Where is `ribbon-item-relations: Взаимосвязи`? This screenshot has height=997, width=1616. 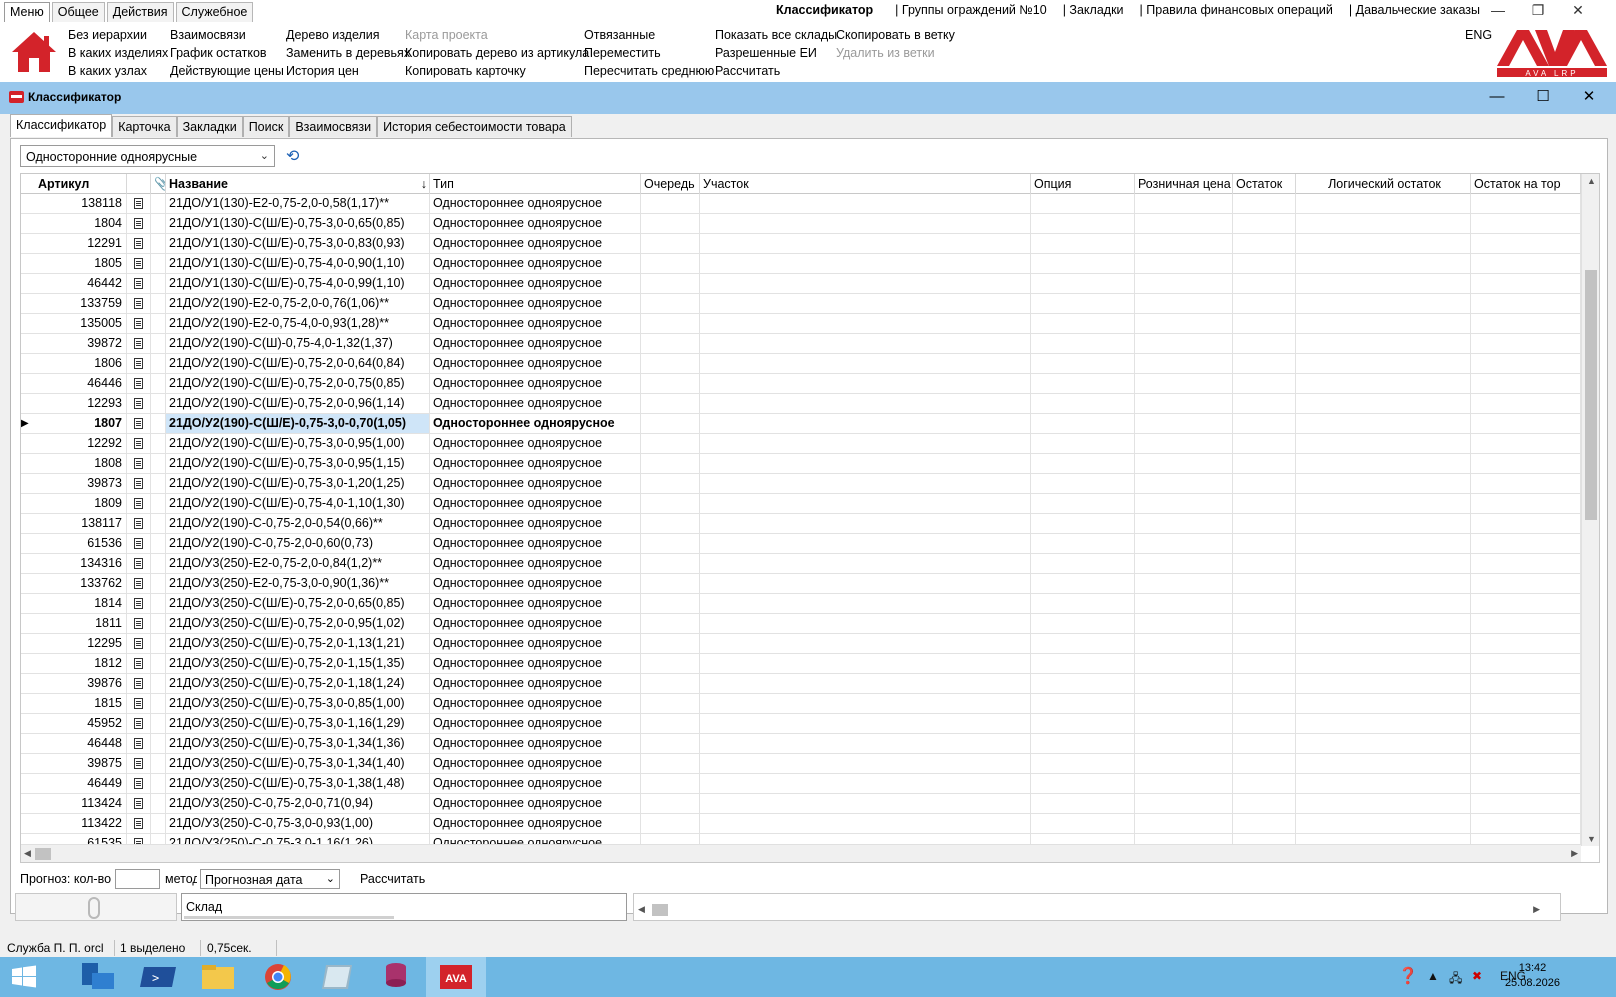
ribbon-item-relations: Взаимосвязи is located at coordinates (227, 35).